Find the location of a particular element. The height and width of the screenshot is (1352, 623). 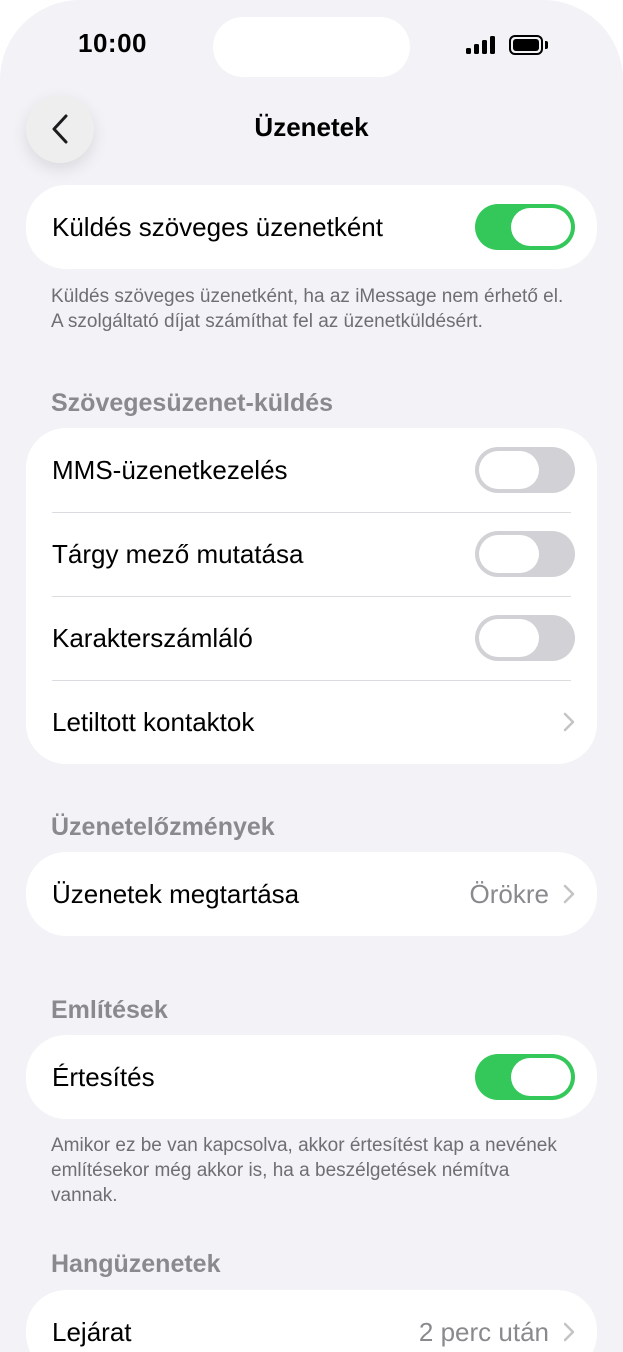

keep-messages-label: Üzenetek megtartása is located at coordinates (176, 893).